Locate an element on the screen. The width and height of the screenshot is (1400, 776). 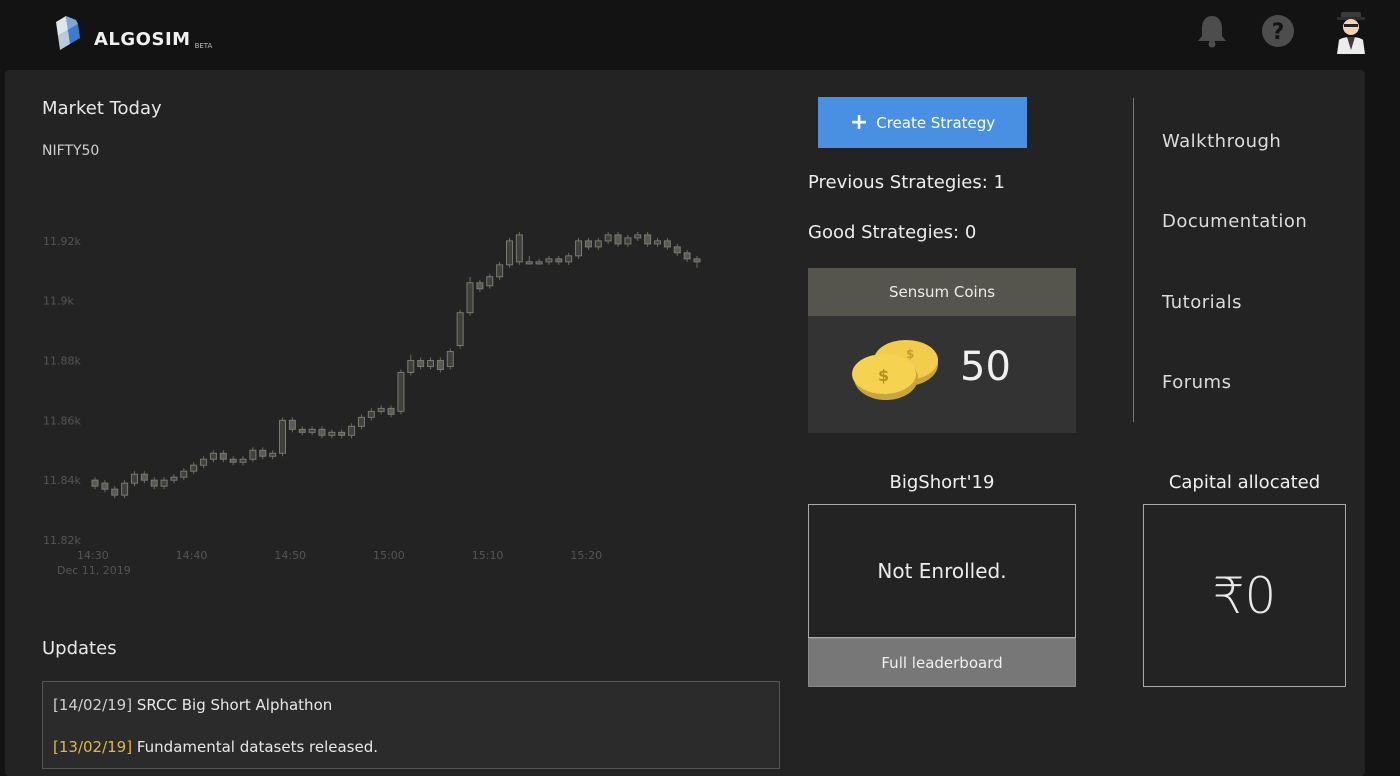
x-tick-label: 15:20 is located at coordinates (586, 555).